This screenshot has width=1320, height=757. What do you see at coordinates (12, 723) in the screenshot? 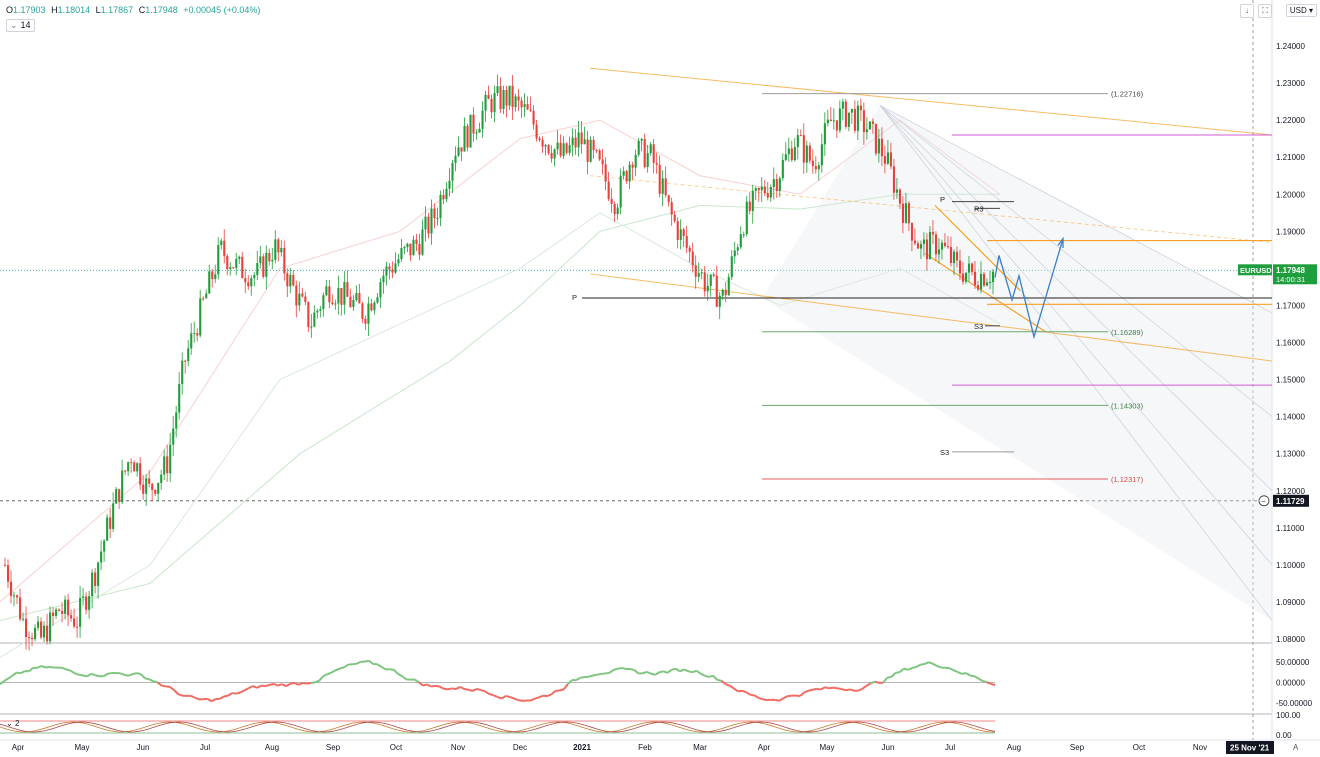
I see `indicator2-legend: ⌄ 2` at bounding box center [12, 723].